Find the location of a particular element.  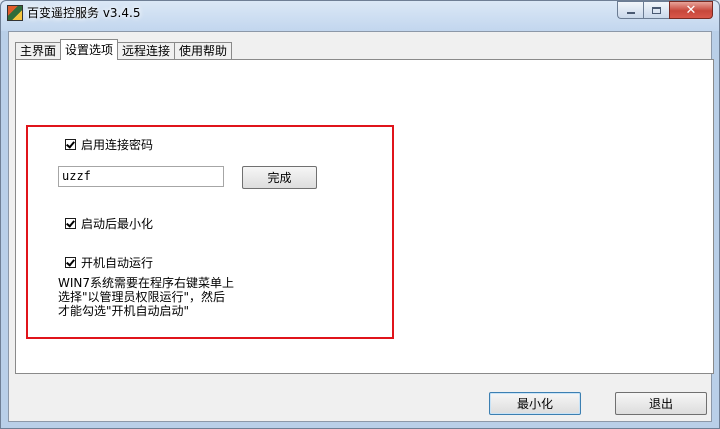

close-icon: ✕ is located at coordinates (691, 10).